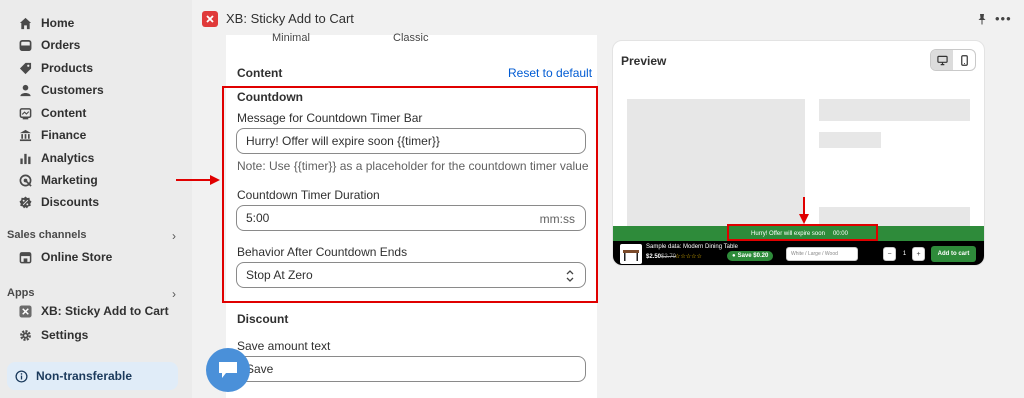 Image resolution: width=1024 pixels, height=398 pixels. I want to click on sidebar-item-label: Customers, so click(72, 90).